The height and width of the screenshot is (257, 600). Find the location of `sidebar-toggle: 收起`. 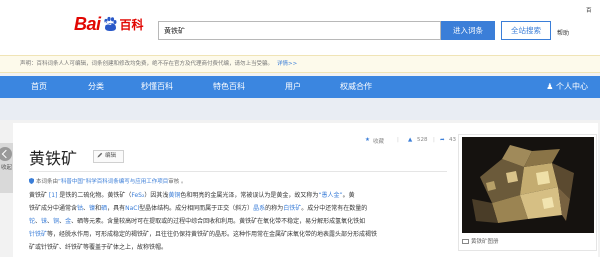

sidebar-toggle: 收起 is located at coordinates (6, 168).